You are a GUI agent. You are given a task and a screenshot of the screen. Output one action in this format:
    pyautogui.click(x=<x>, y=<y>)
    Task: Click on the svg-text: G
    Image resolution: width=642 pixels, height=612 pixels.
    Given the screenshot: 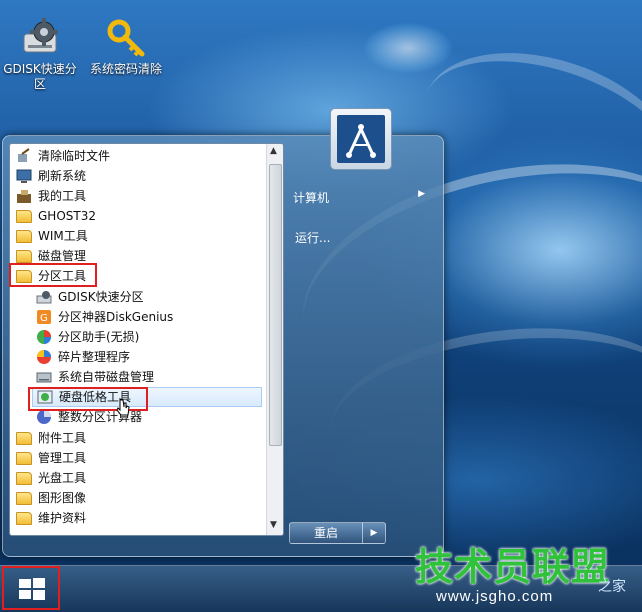 What is the action you would take?
    pyautogui.click(x=44, y=318)
    